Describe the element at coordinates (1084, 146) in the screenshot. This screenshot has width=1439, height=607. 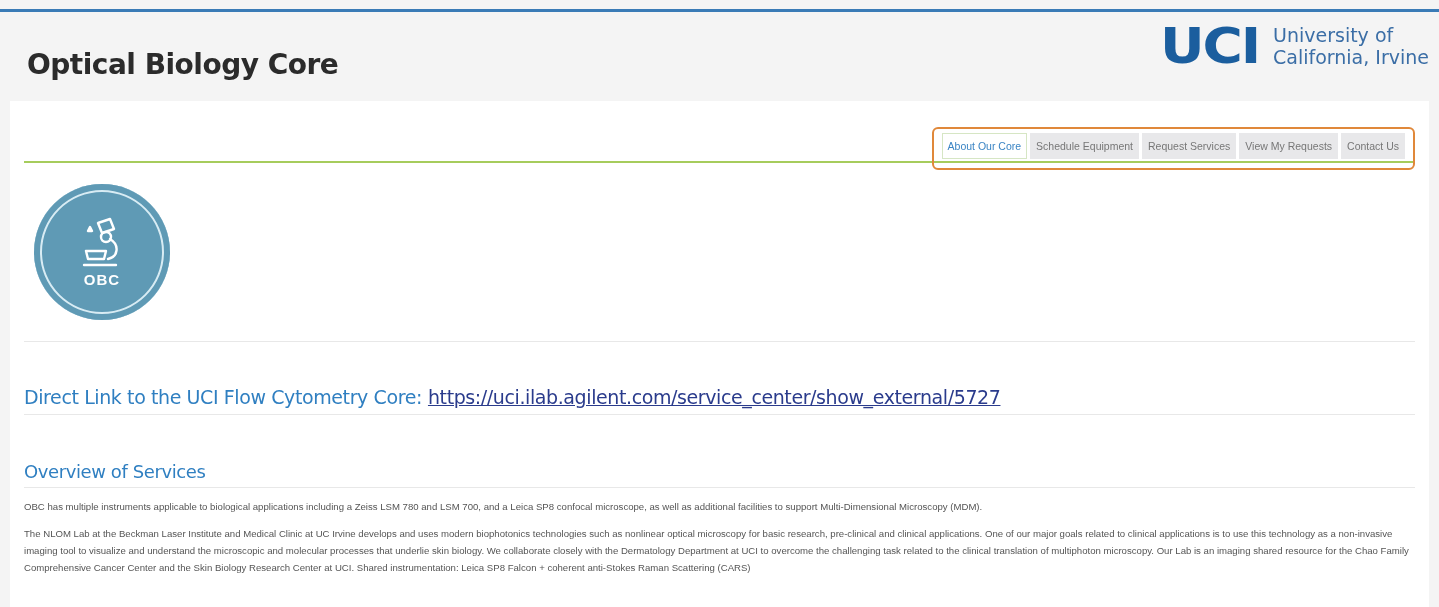
I see `nav-tab: Schedule Equipment` at that location.